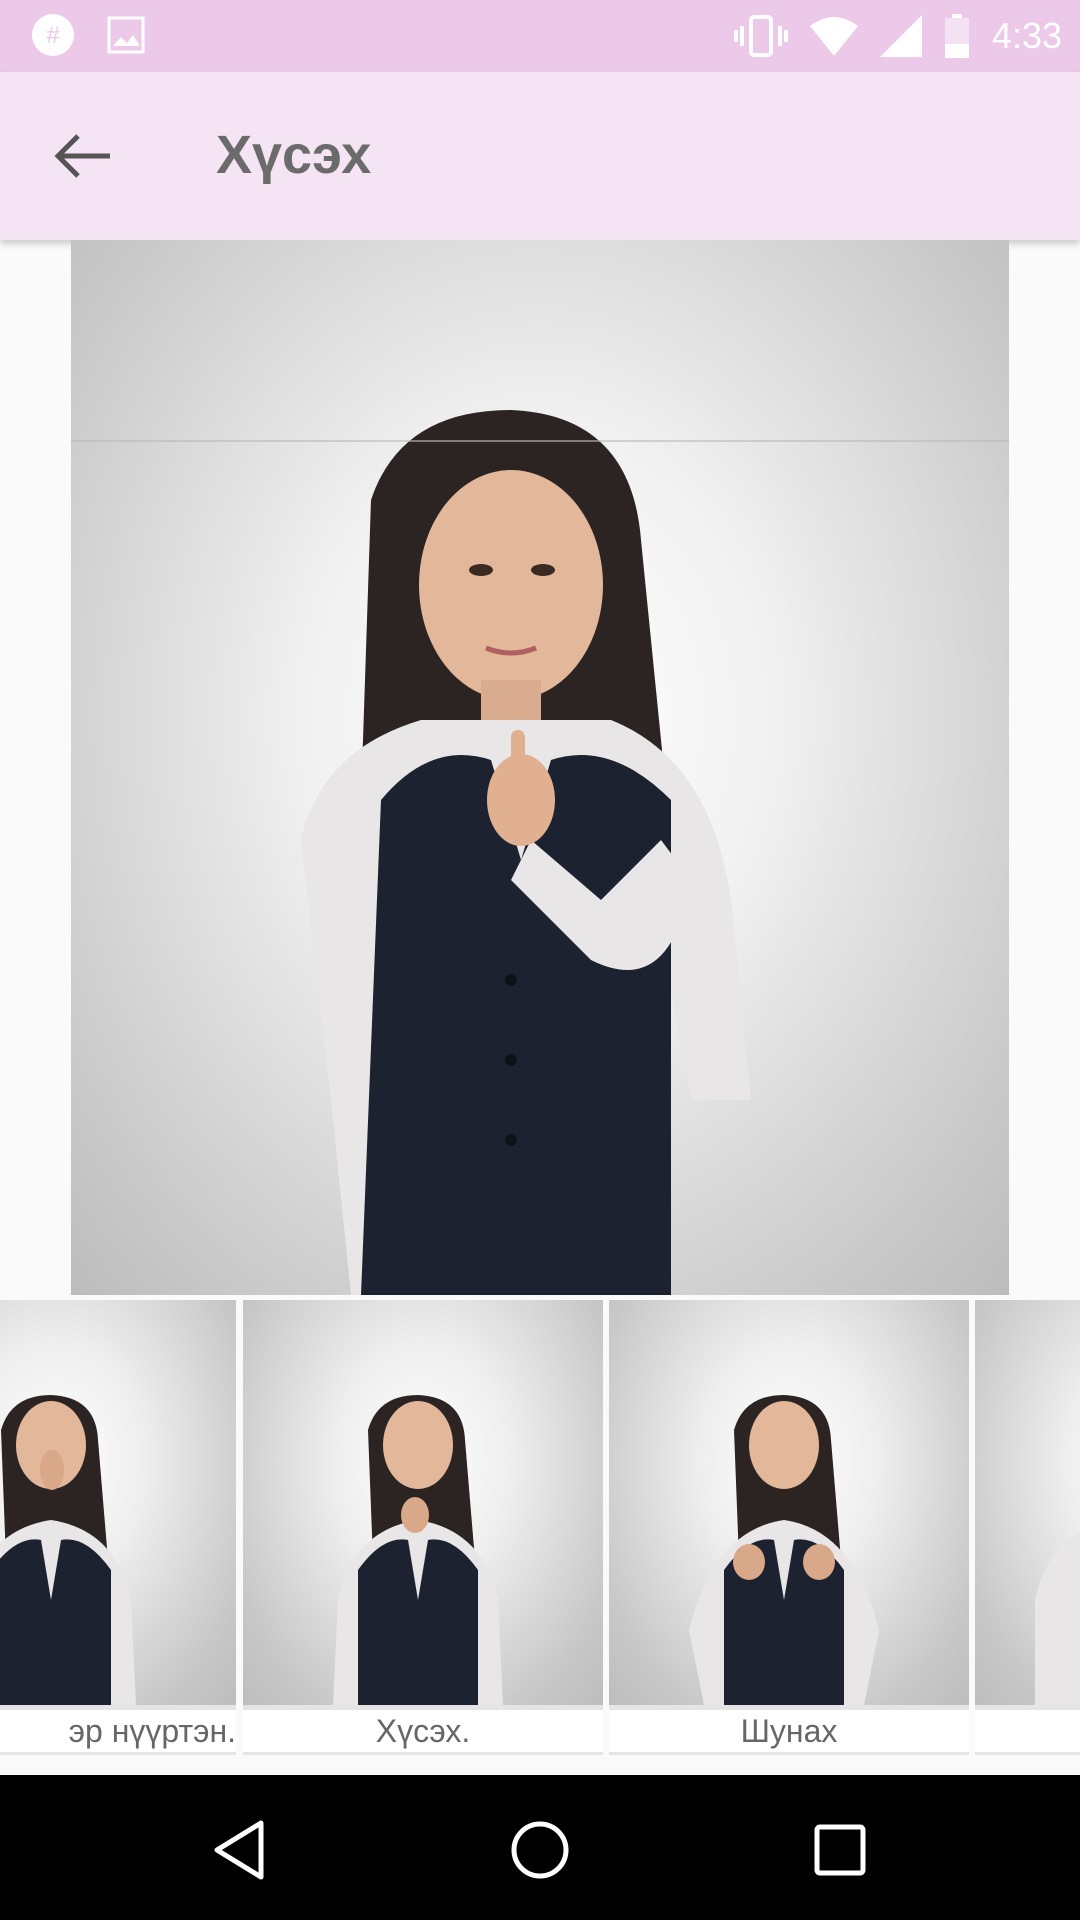  What do you see at coordinates (118, 1731) in the screenshot?
I see `thumbnail-caption: эр нүүртэн.` at bounding box center [118, 1731].